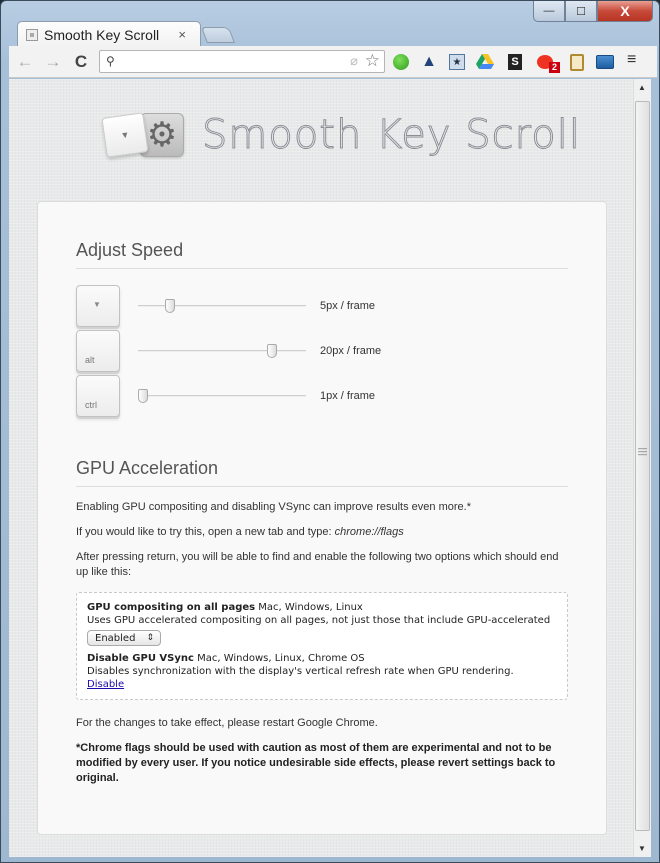 The height and width of the screenshot is (863, 660). Describe the element at coordinates (124, 638) in the screenshot. I see `enabled-select: Enabled ⇕` at that location.